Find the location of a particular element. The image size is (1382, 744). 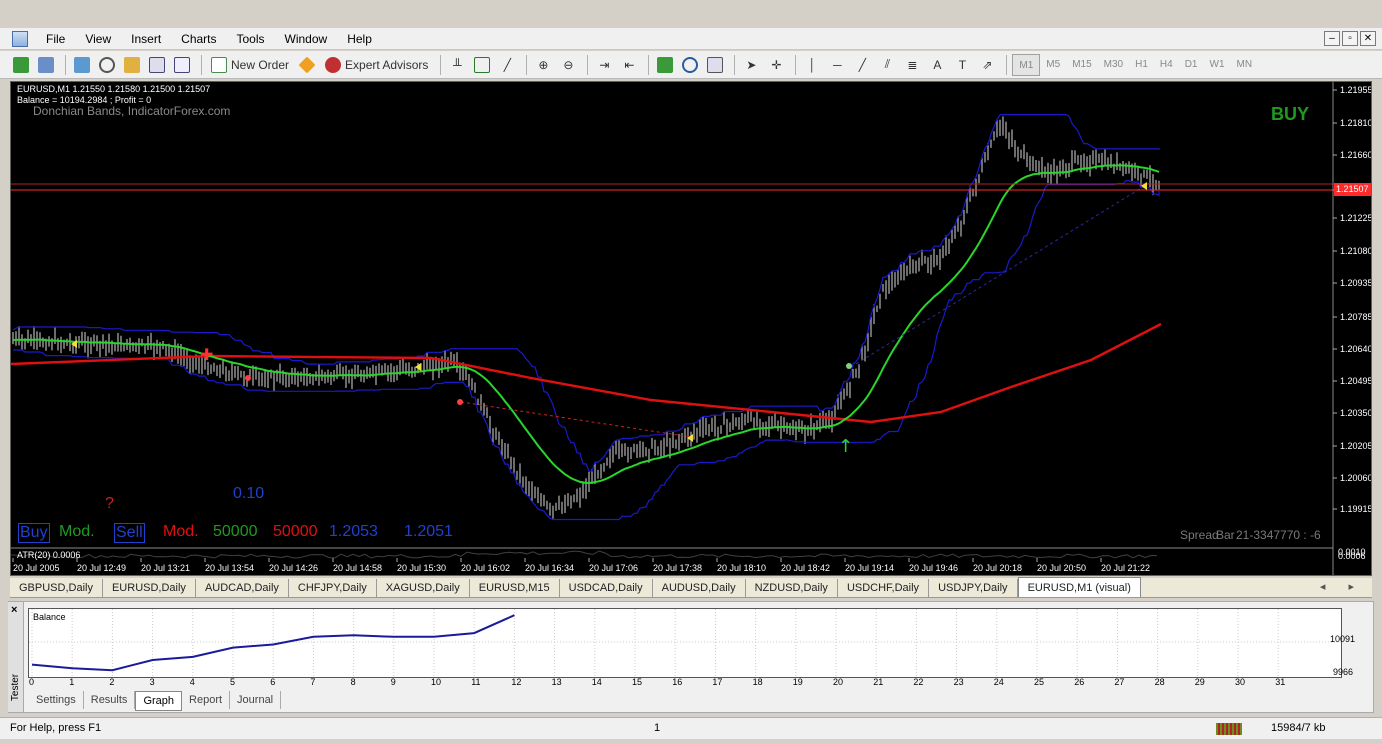

indicators-icon is located at coordinates (665, 65).